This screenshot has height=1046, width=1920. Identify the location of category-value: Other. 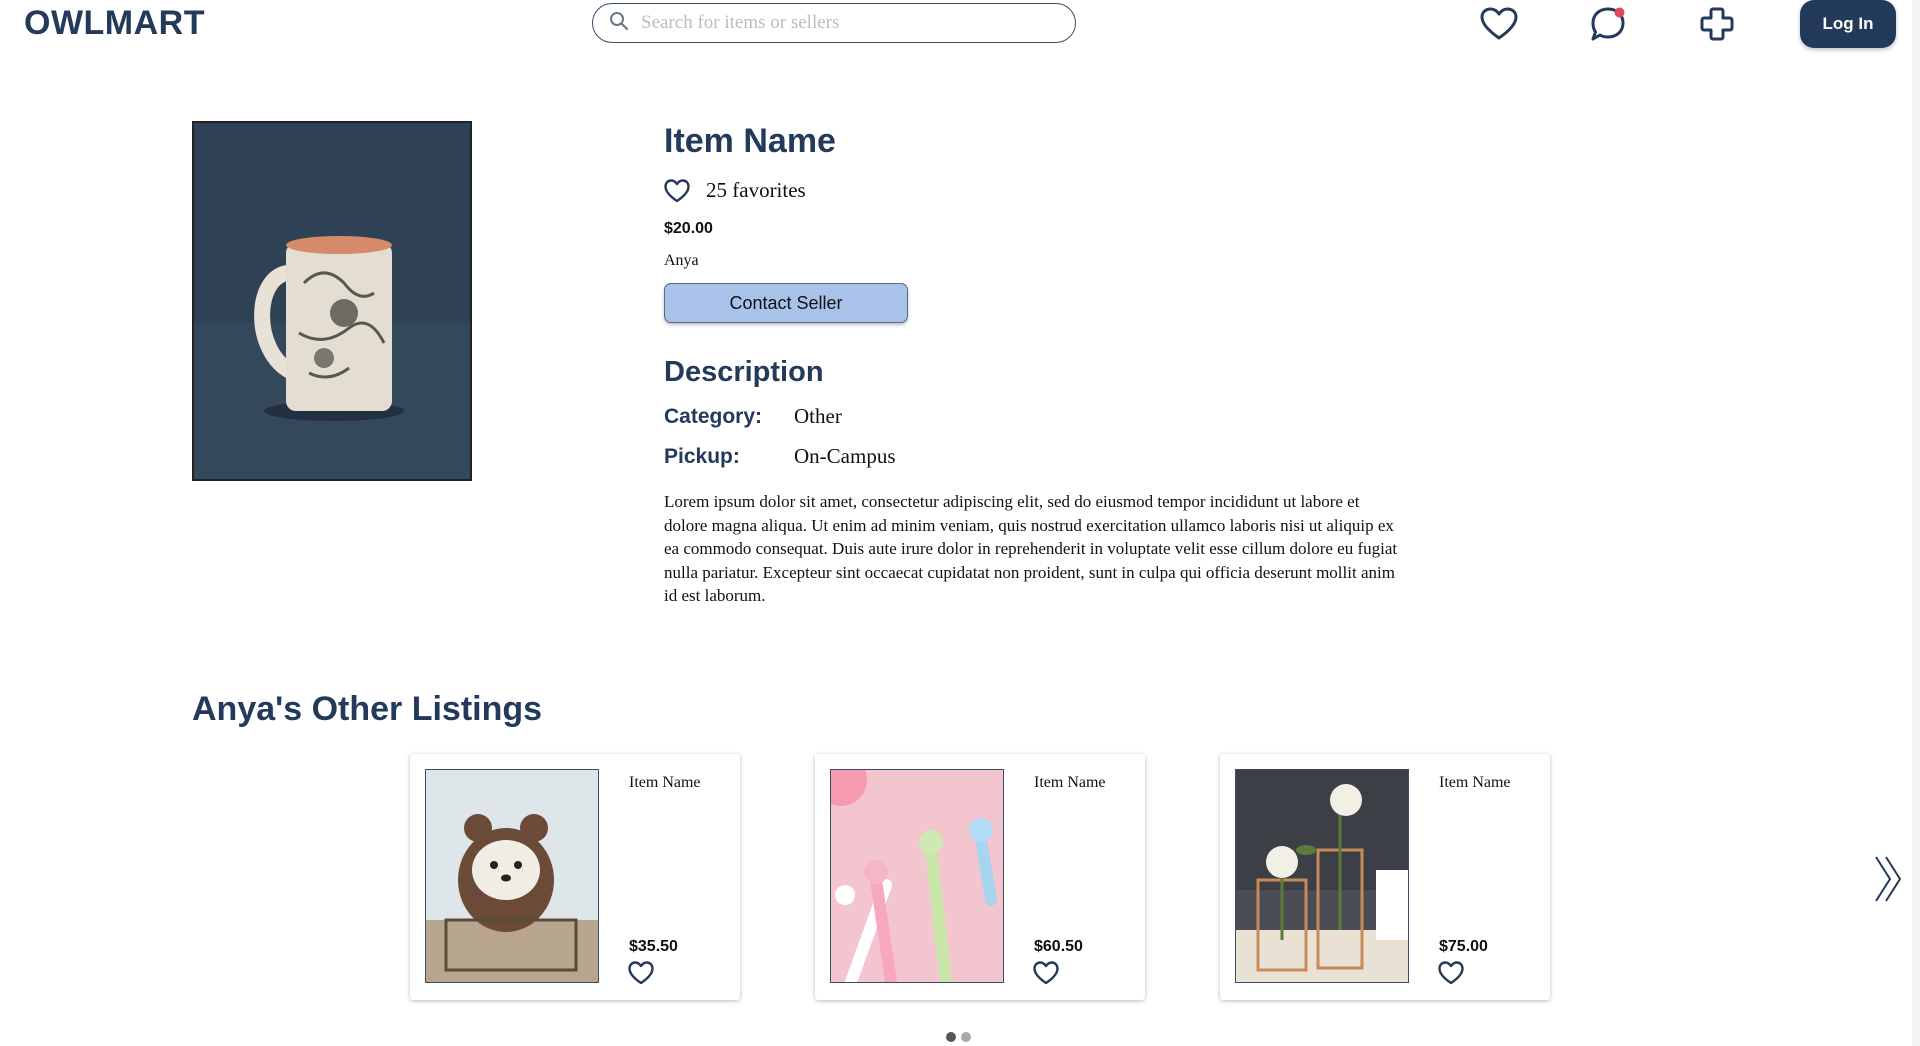
(818, 416).